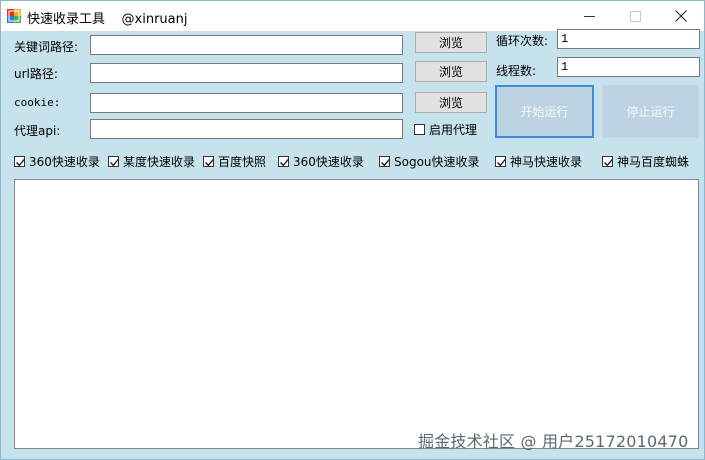 This screenshot has width=705, height=460. I want to click on minimize-icon, so click(589, 16).